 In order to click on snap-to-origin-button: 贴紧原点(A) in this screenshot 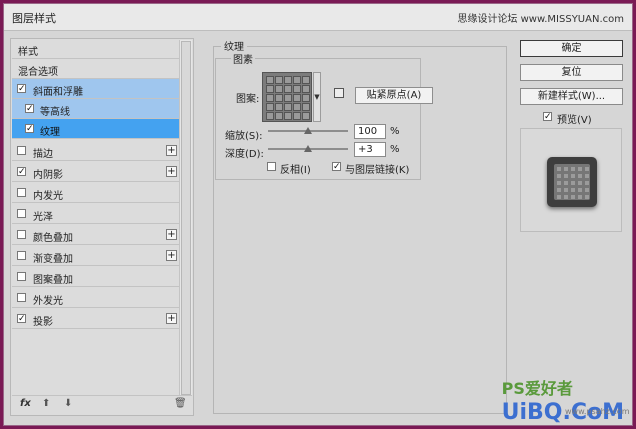, I will do `click(394, 95)`.